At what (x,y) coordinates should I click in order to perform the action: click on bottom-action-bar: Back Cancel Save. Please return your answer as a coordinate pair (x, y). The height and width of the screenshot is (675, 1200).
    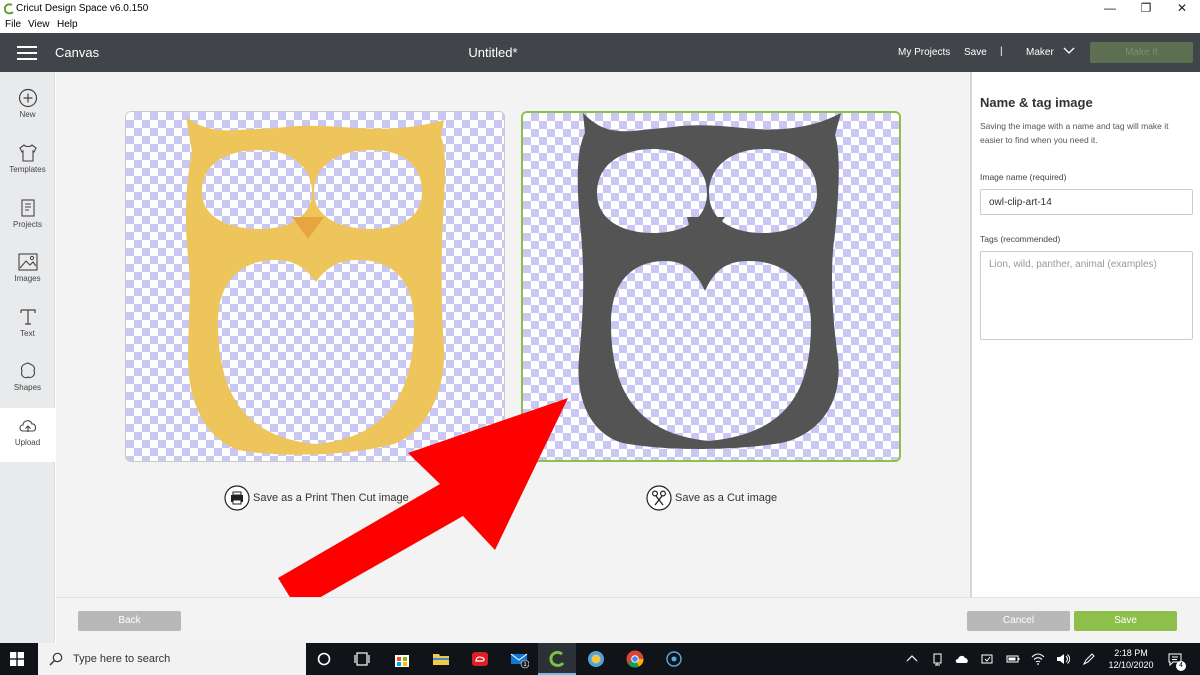
    Looking at the image, I should click on (628, 620).